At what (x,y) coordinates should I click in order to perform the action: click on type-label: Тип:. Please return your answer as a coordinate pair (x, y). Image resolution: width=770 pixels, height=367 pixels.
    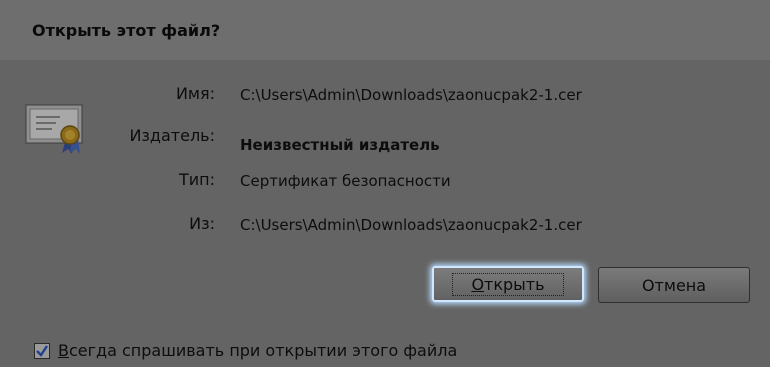
    Looking at the image, I should click on (196, 179).